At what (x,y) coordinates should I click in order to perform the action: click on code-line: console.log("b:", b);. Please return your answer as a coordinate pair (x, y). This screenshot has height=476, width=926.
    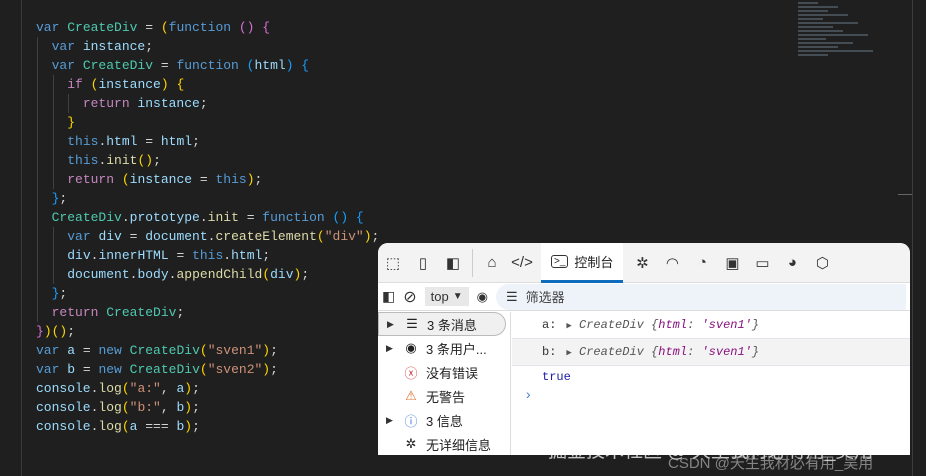
    Looking at the image, I should click on (207, 407).